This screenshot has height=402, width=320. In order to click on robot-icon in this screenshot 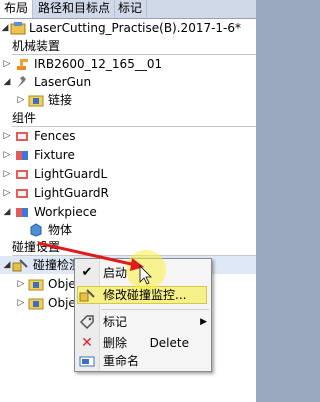, I will do `click(22, 64)`.